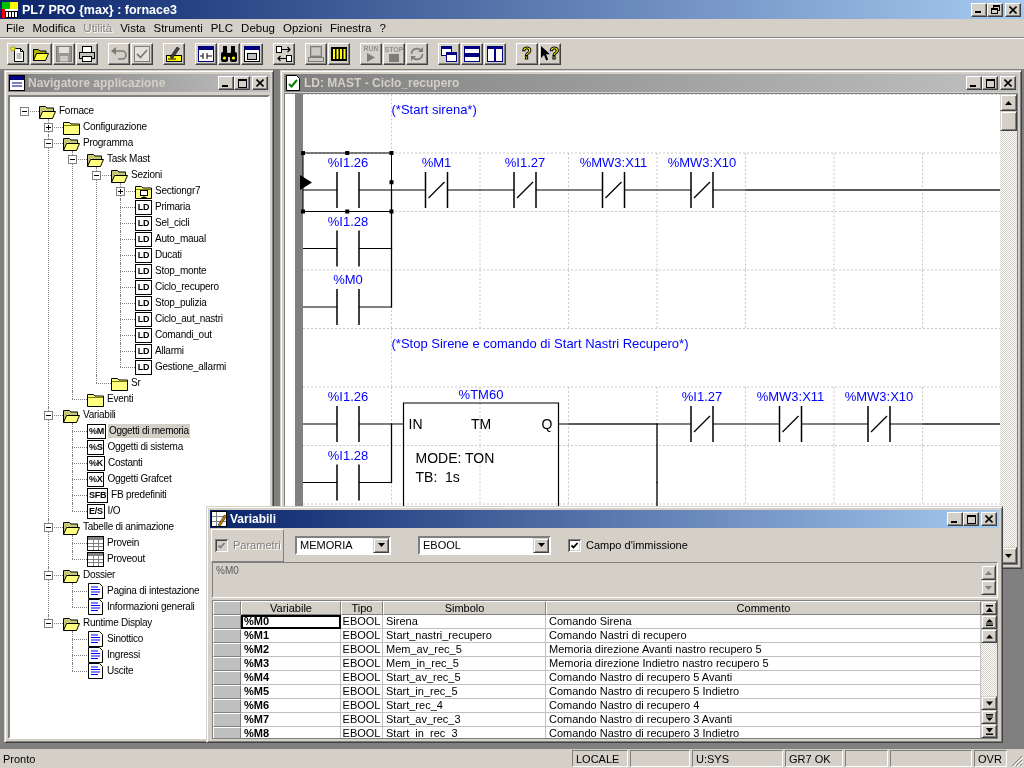 The image size is (1024, 768). Describe the element at coordinates (48, 127) in the screenshot. I see `expand-icon` at that location.